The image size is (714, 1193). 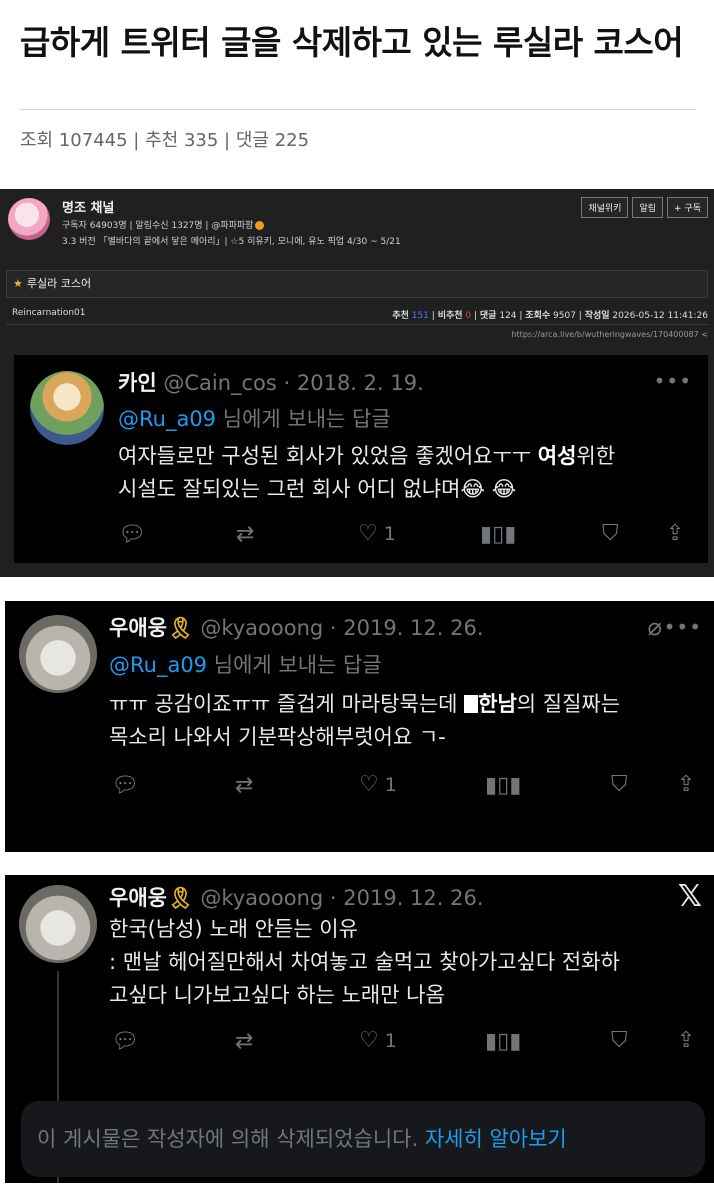 I want to click on mute-icon: ⌀, so click(x=655, y=627).